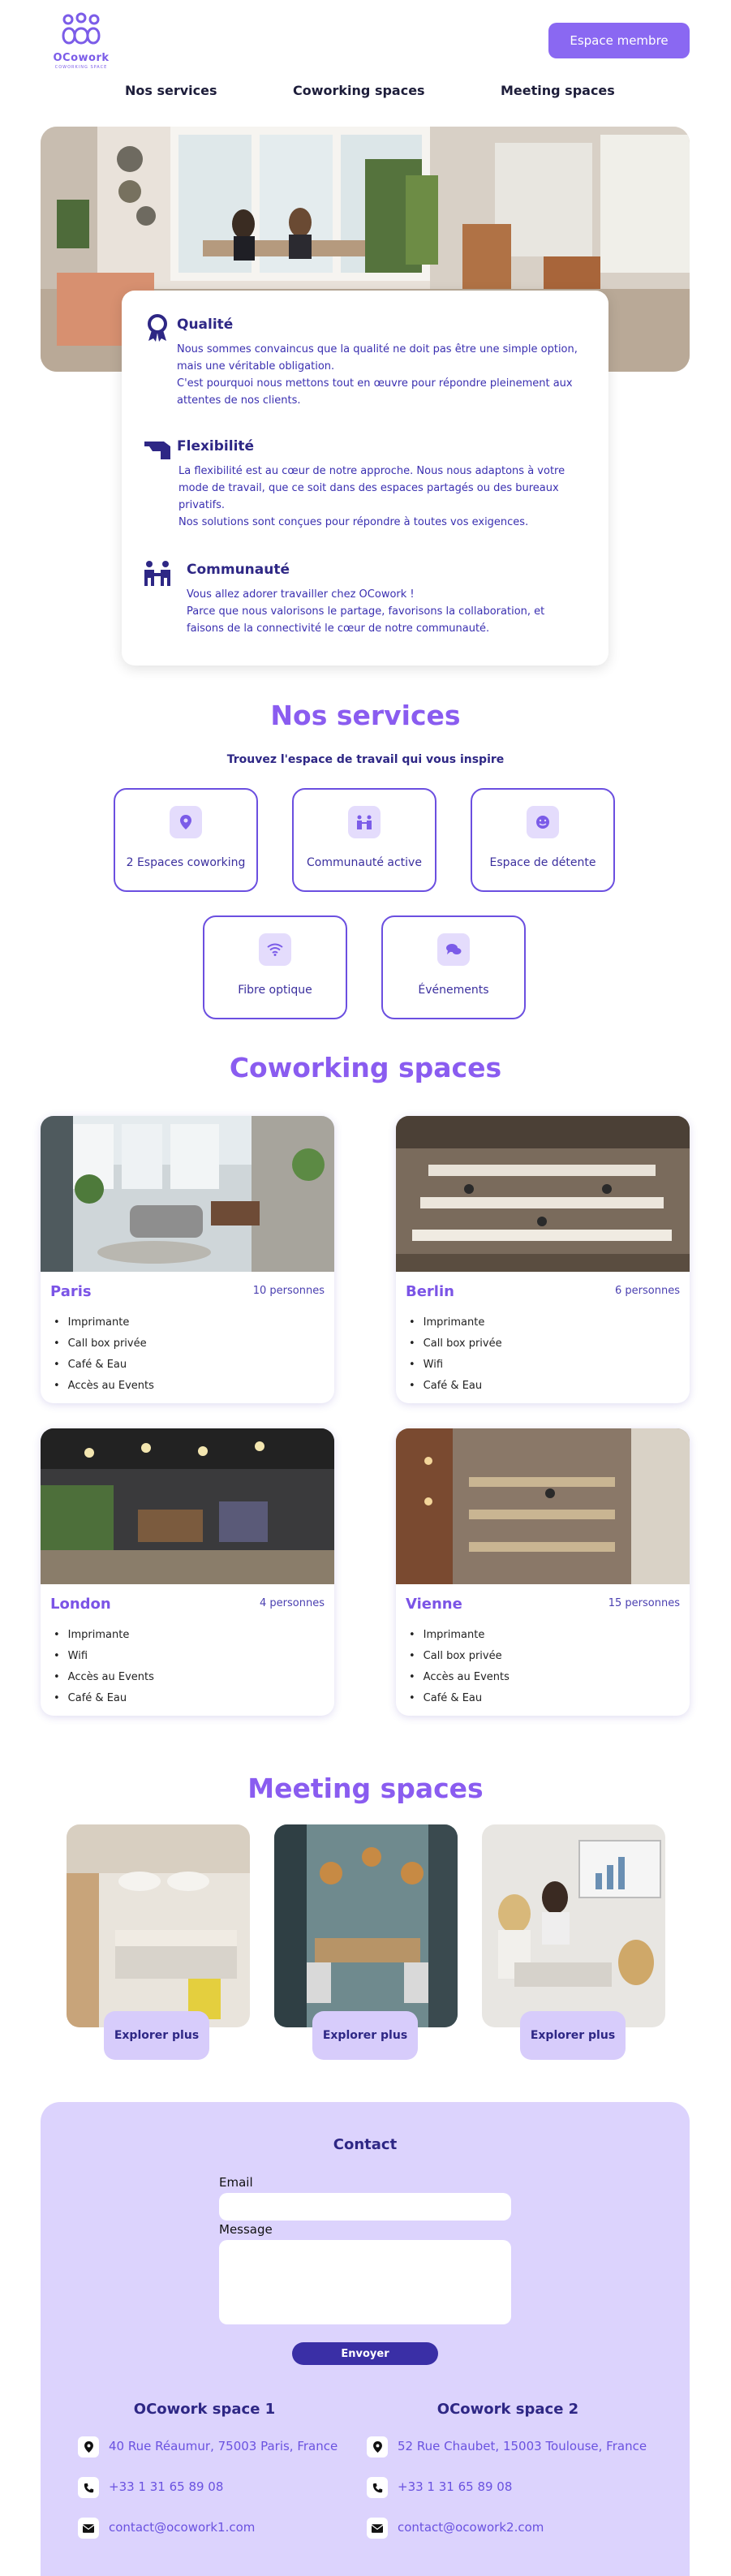 The image size is (731, 2576). I want to click on service-label: Communauté active, so click(364, 863).